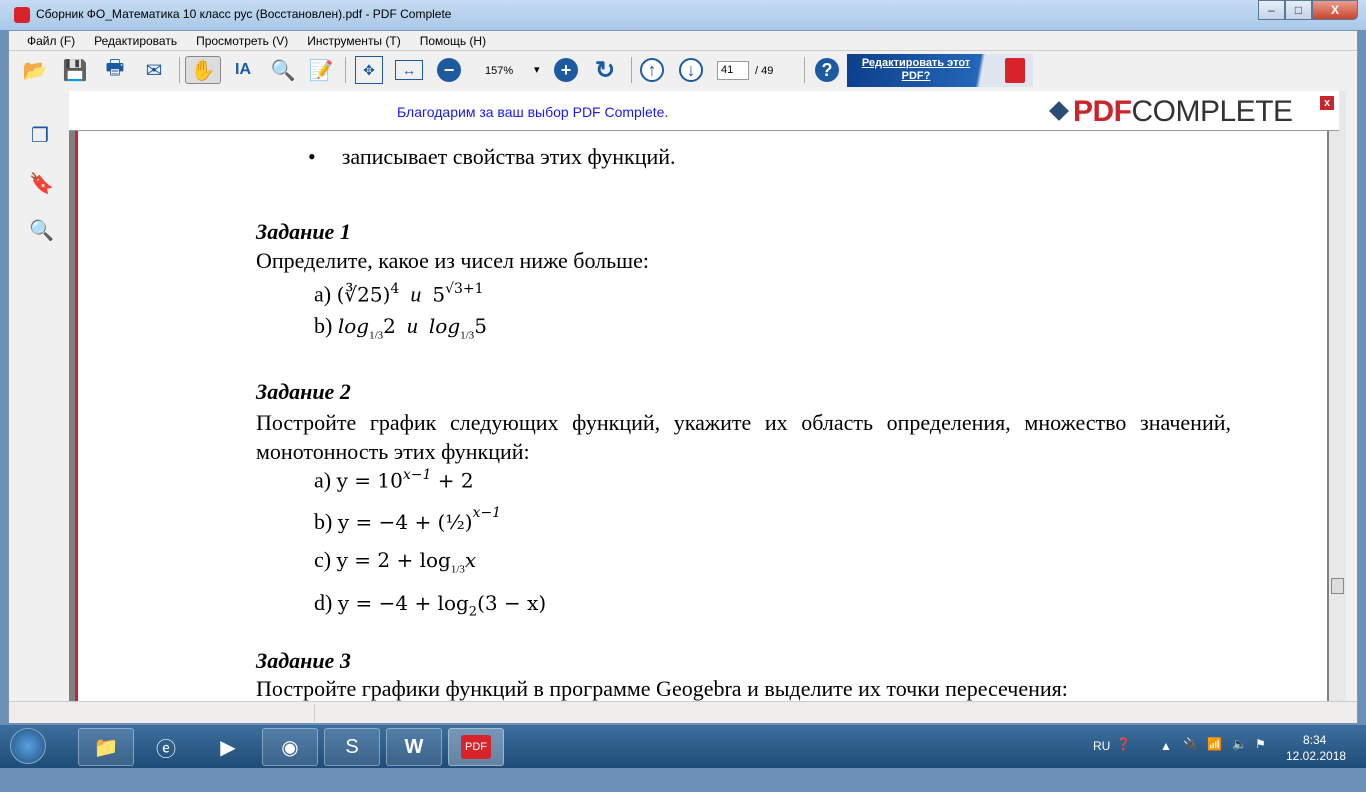 This screenshot has width=1366, height=792. Describe the element at coordinates (395, 561) in the screenshot. I see `task2-item-c: c) y = 2 + log1/3x` at that location.